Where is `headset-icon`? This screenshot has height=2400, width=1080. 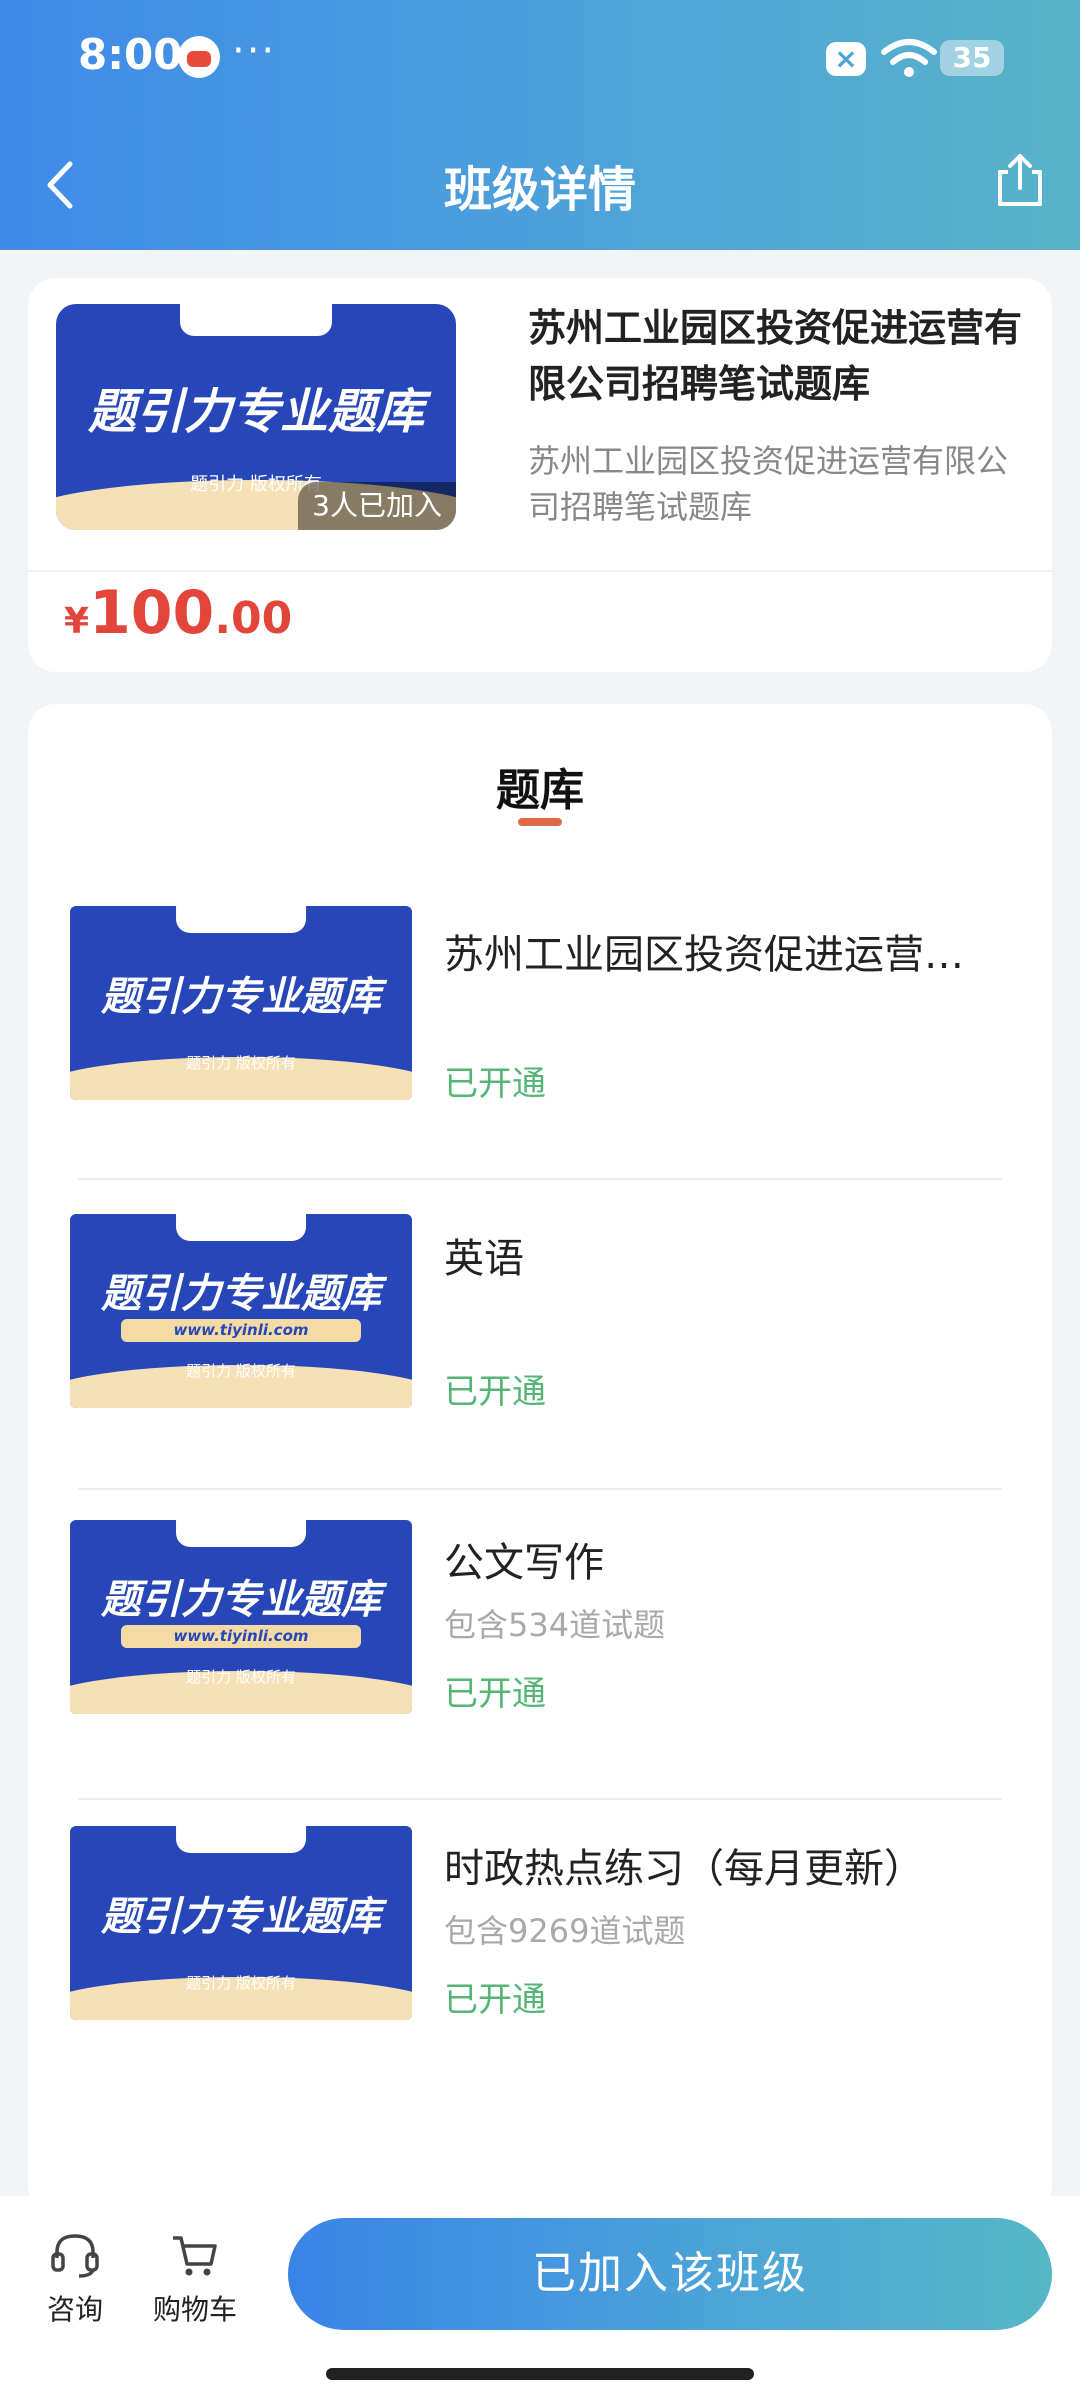
headset-icon is located at coordinates (75, 2256).